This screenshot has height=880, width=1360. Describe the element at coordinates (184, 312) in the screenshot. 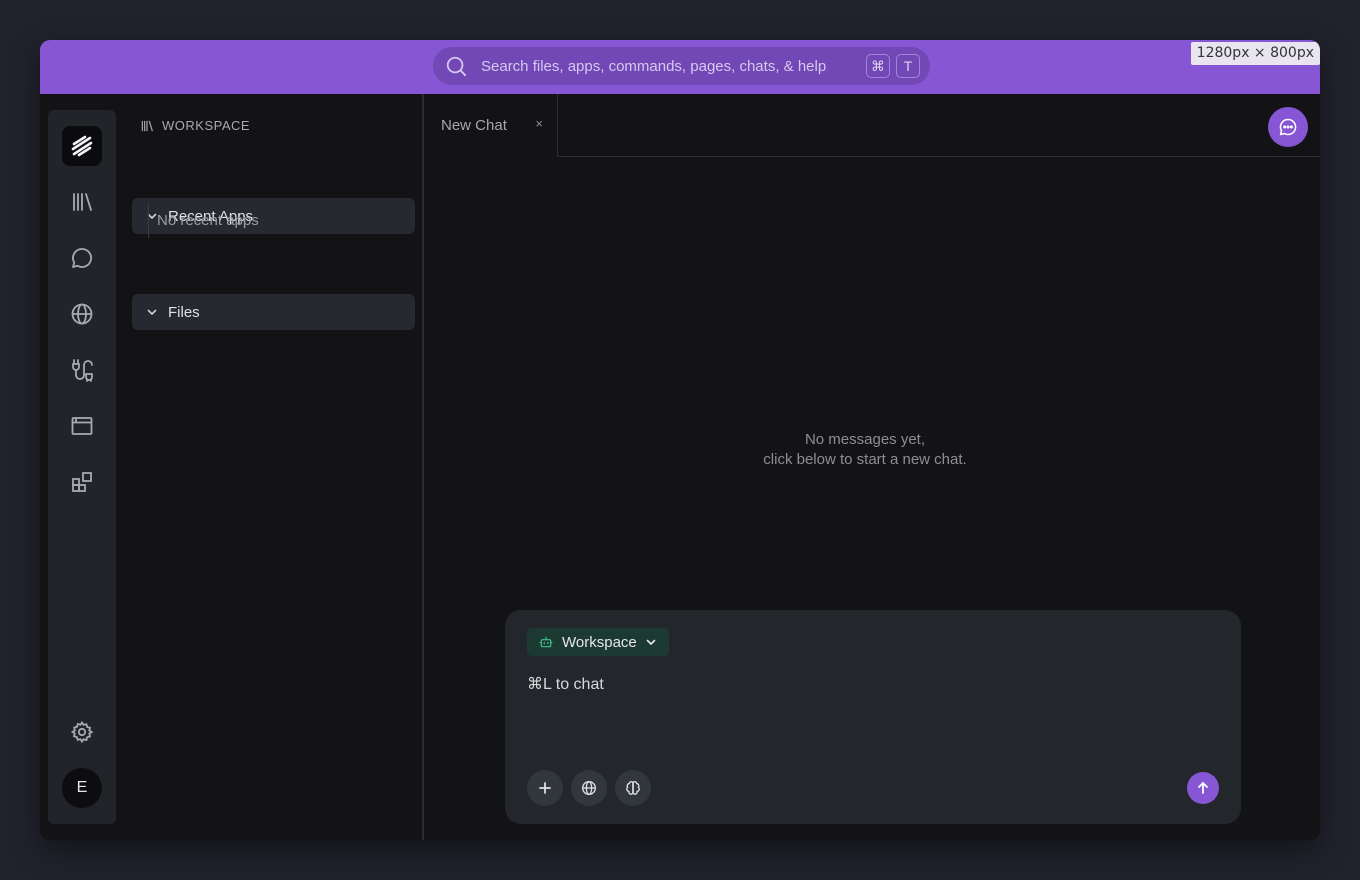

I see `files-label: Files` at that location.